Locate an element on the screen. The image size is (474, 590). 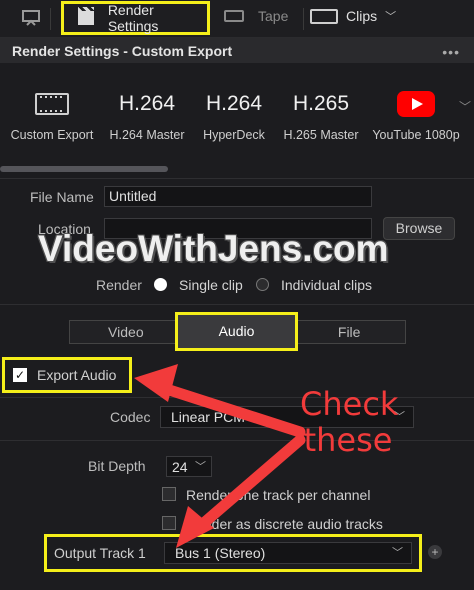
annotation-line-2: these is located at coordinates (348, 440).